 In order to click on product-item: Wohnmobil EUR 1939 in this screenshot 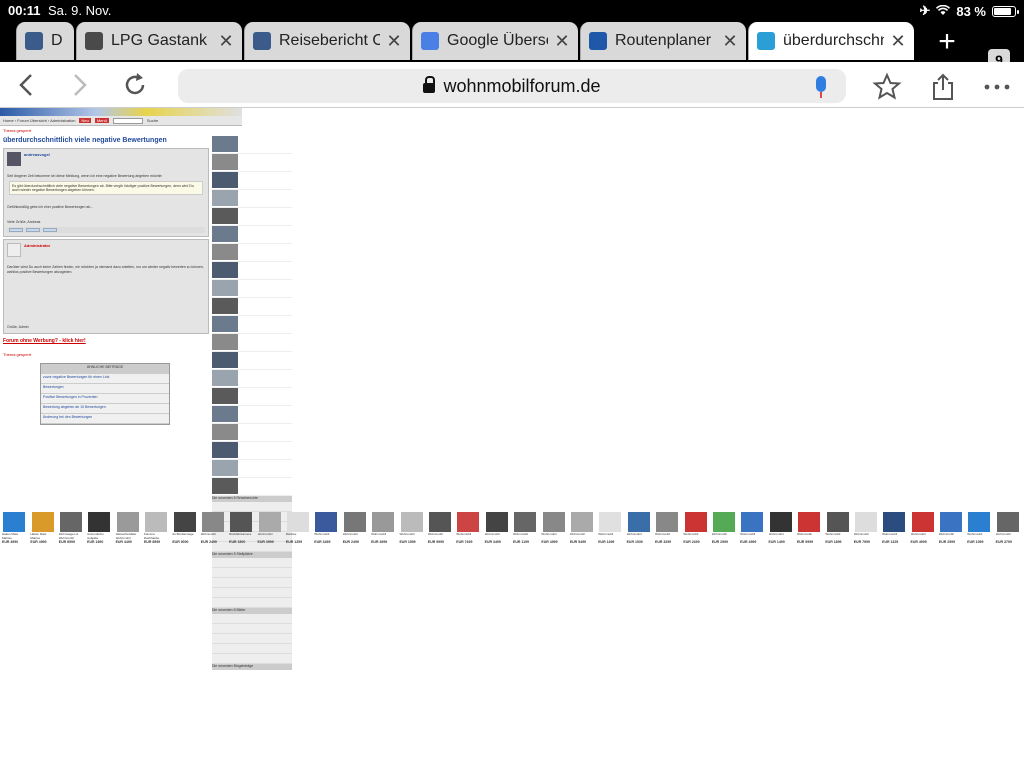, I will do `click(639, 532)`.